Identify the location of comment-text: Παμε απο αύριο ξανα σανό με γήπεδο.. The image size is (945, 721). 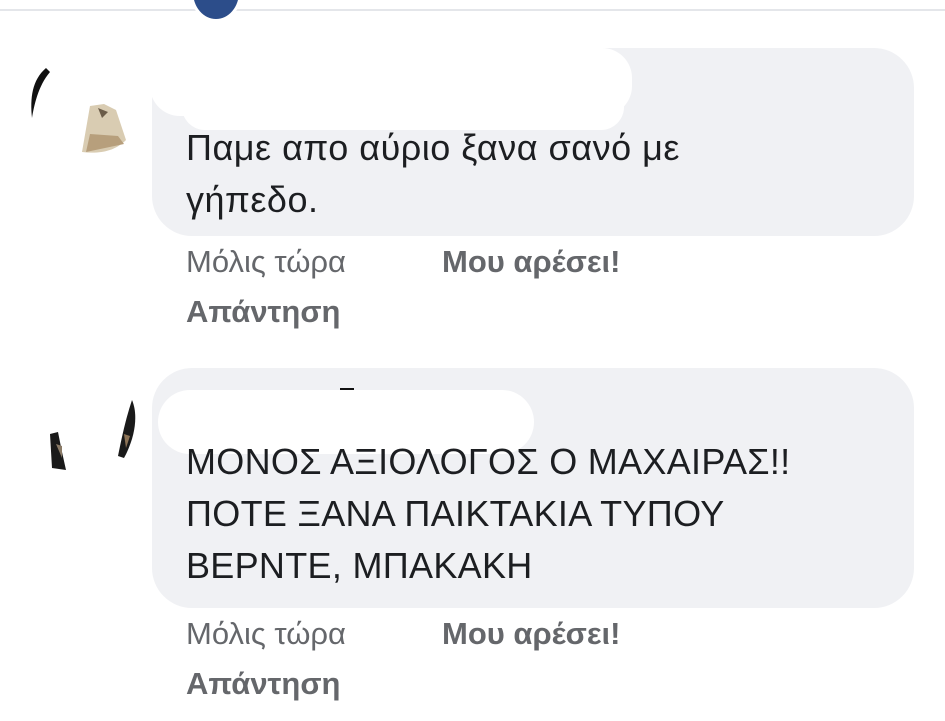
(433, 173).